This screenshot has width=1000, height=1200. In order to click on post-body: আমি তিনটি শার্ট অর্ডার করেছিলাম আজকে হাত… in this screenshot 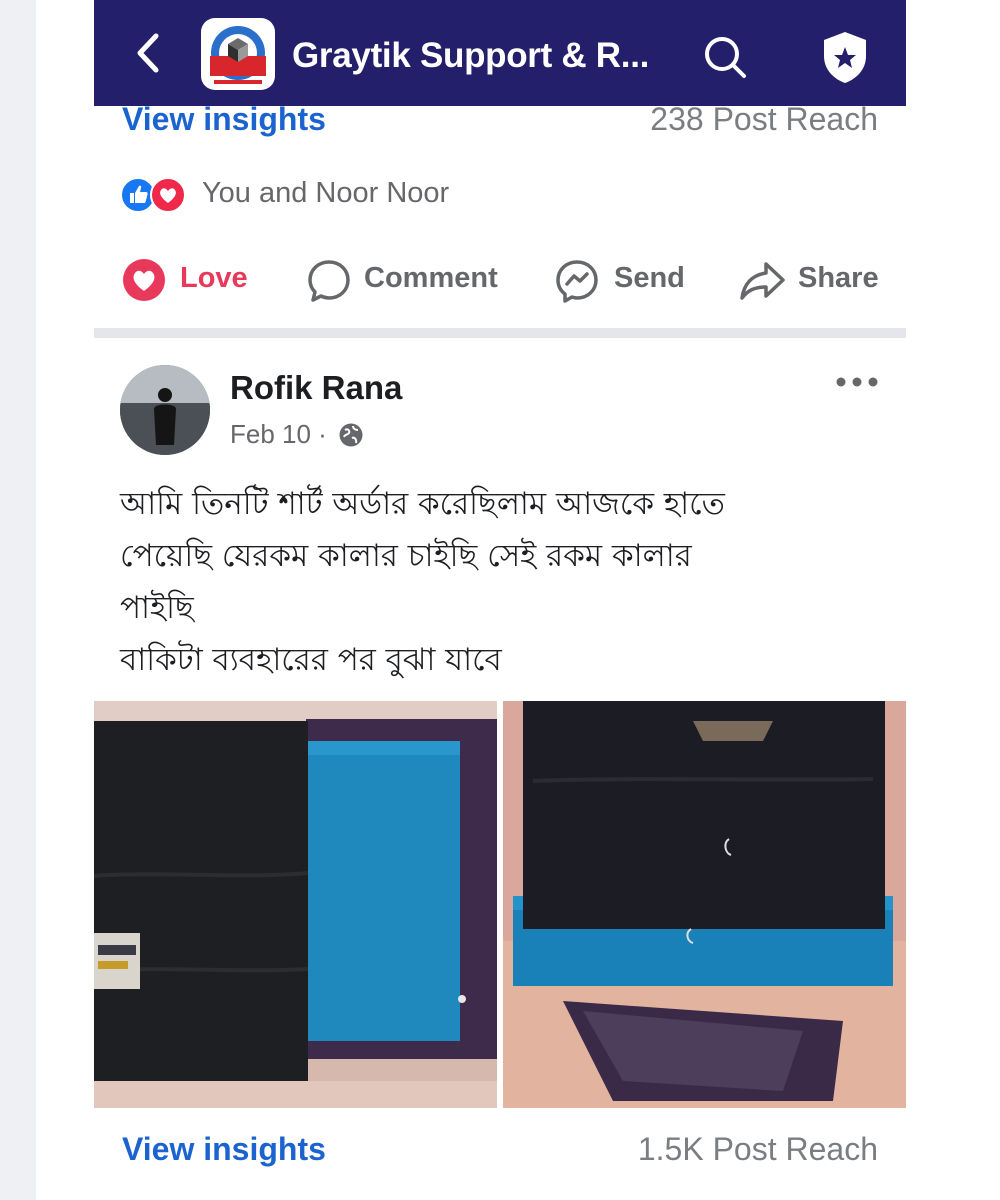, I will do `click(500, 582)`.